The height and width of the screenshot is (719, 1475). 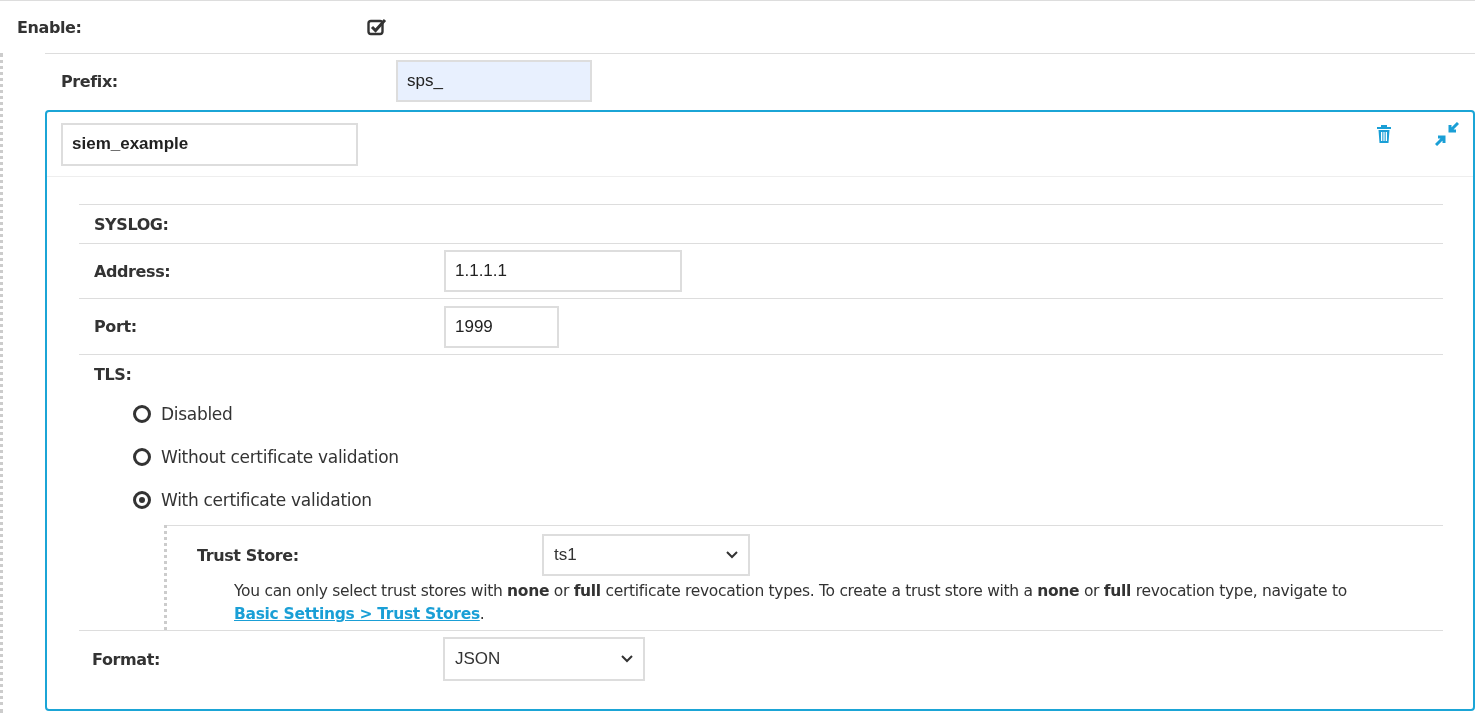 What do you see at coordinates (280, 456) in the screenshot?
I see `radio-label: Without certificate validation` at bounding box center [280, 456].